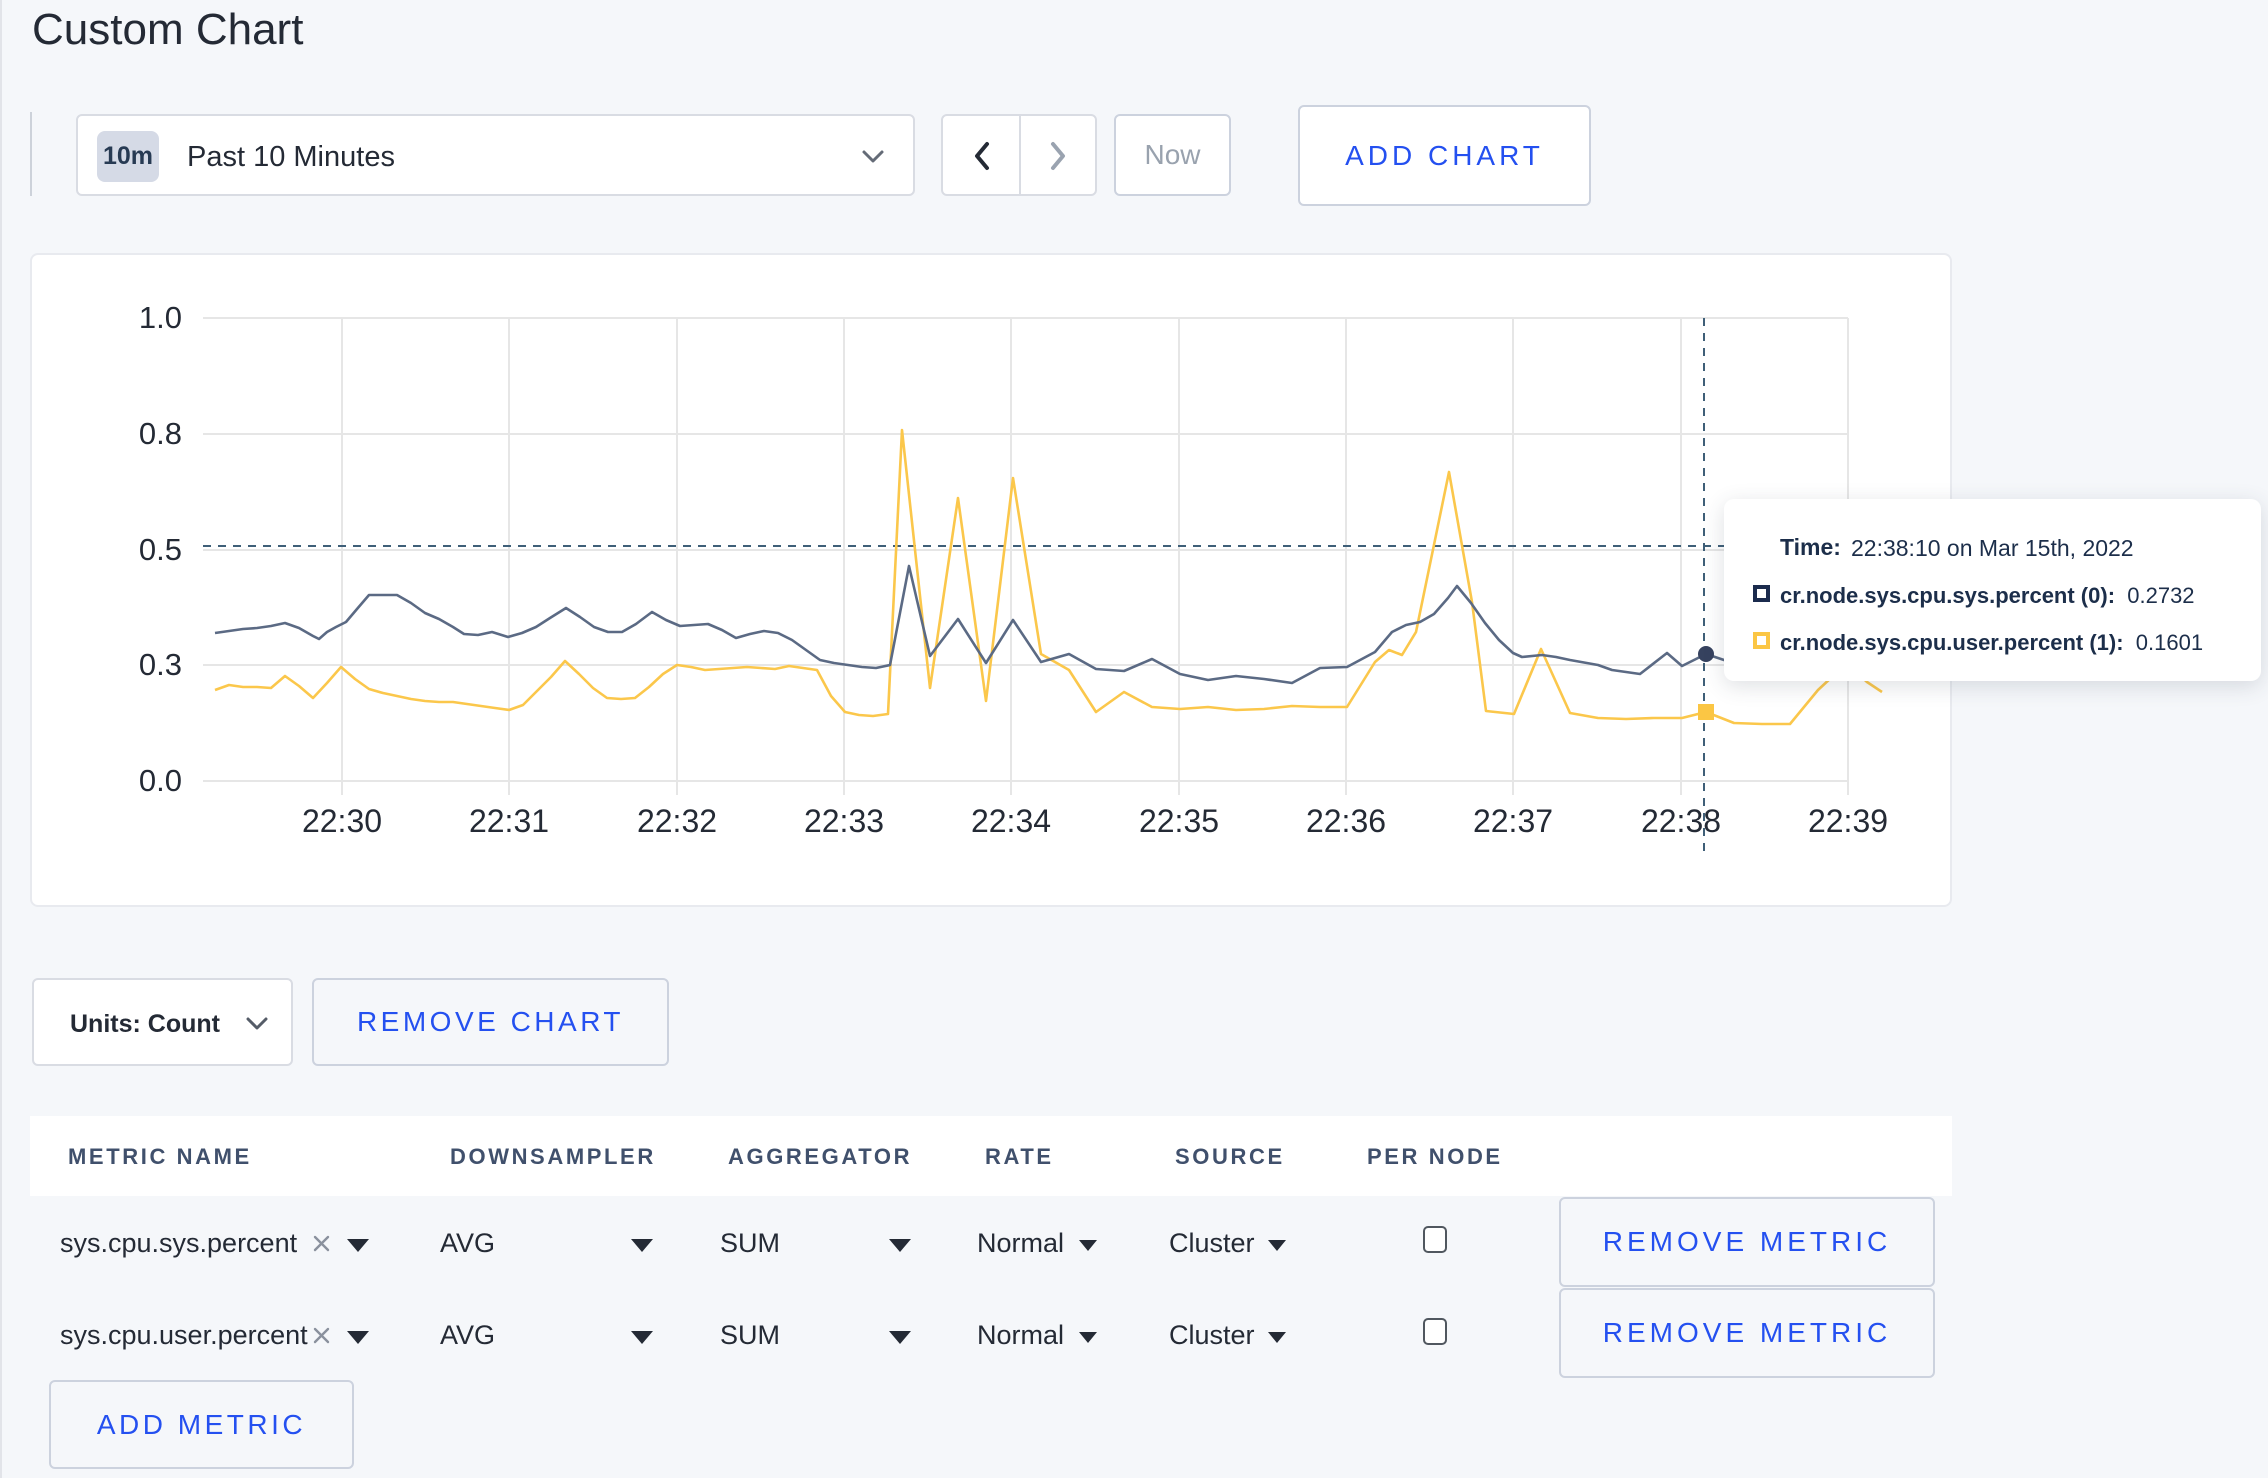 Image resolution: width=2268 pixels, height=1478 pixels. I want to click on svg-text: 1.0, so click(160, 317).